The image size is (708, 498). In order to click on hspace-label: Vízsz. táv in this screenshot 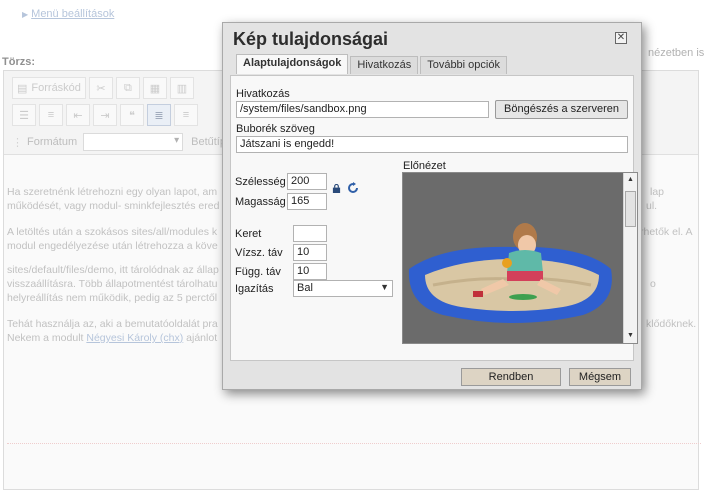, I will do `click(259, 253)`.